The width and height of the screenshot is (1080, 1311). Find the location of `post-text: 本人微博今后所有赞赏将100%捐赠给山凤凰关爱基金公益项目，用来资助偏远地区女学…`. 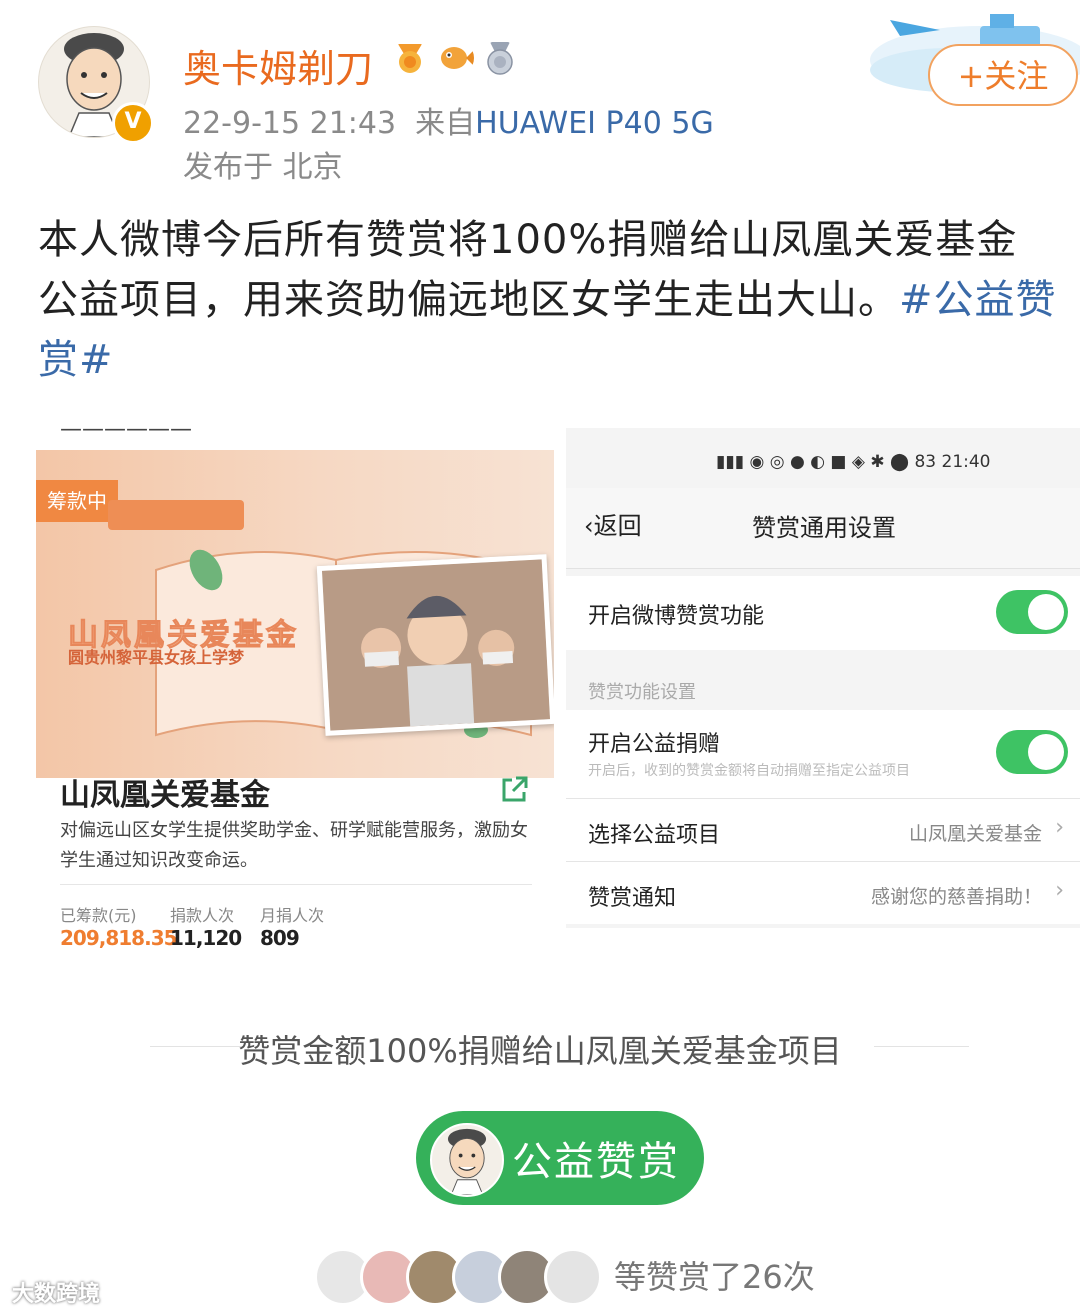

post-text: 本人微博今后所有赞赏将100%捐赠给山凤凰关爱基金公益项目，用来资助偏远地区女学… is located at coordinates (548, 300).